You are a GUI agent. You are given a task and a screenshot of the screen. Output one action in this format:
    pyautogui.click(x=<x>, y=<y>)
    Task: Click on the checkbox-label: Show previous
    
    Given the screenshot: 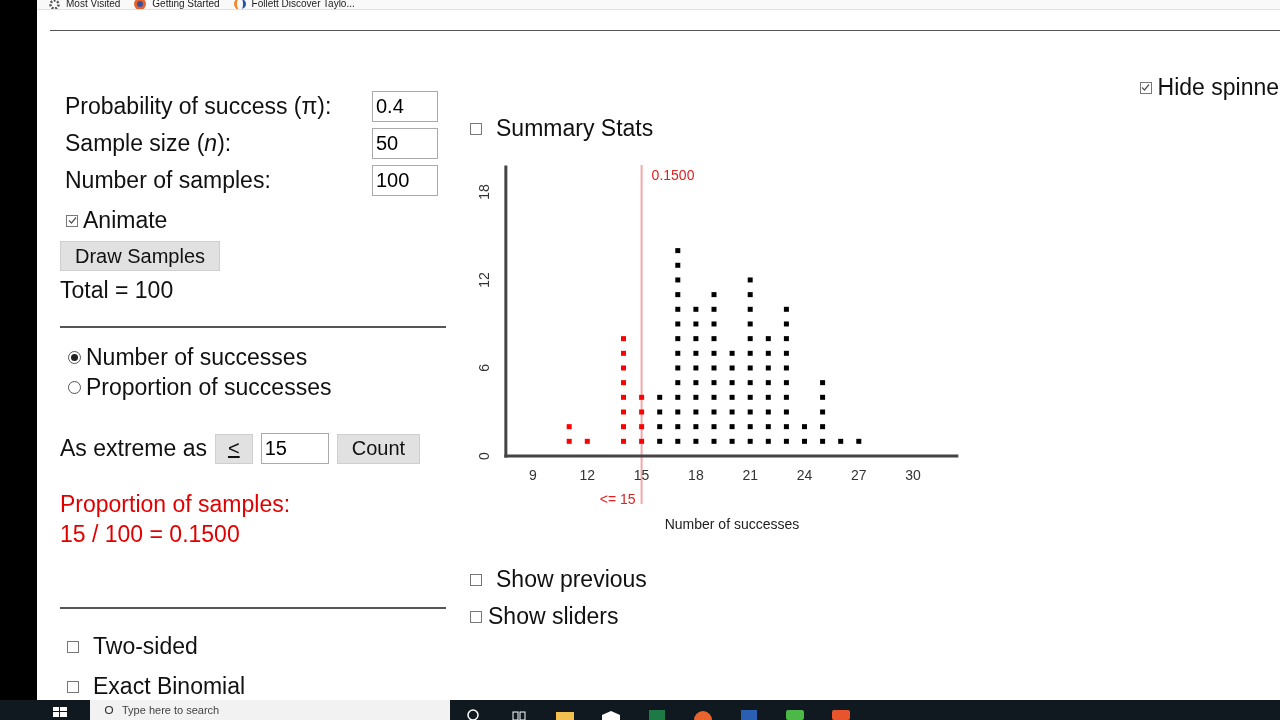 What is the action you would take?
    pyautogui.click(x=571, y=579)
    